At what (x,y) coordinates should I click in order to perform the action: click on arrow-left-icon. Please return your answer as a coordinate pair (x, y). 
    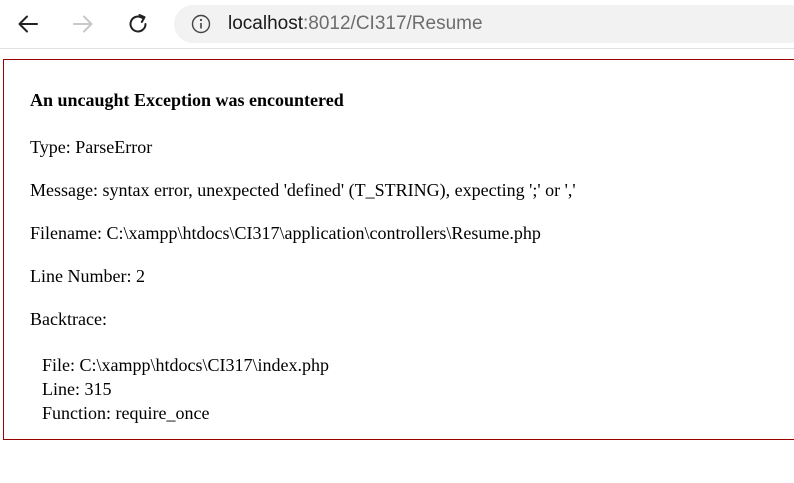
    Looking at the image, I should click on (28, 24).